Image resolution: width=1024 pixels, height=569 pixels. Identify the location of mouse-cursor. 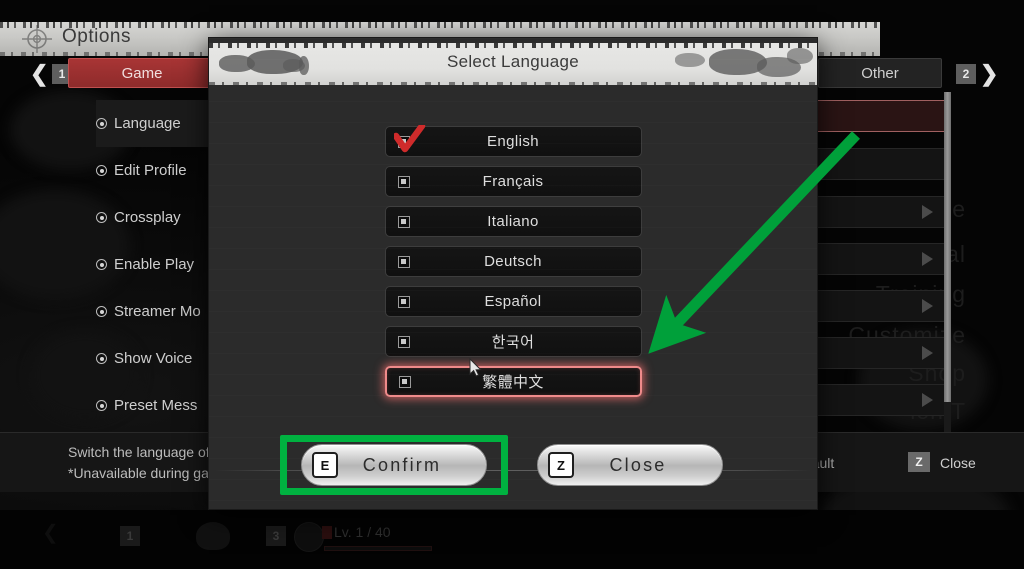
(475, 367).